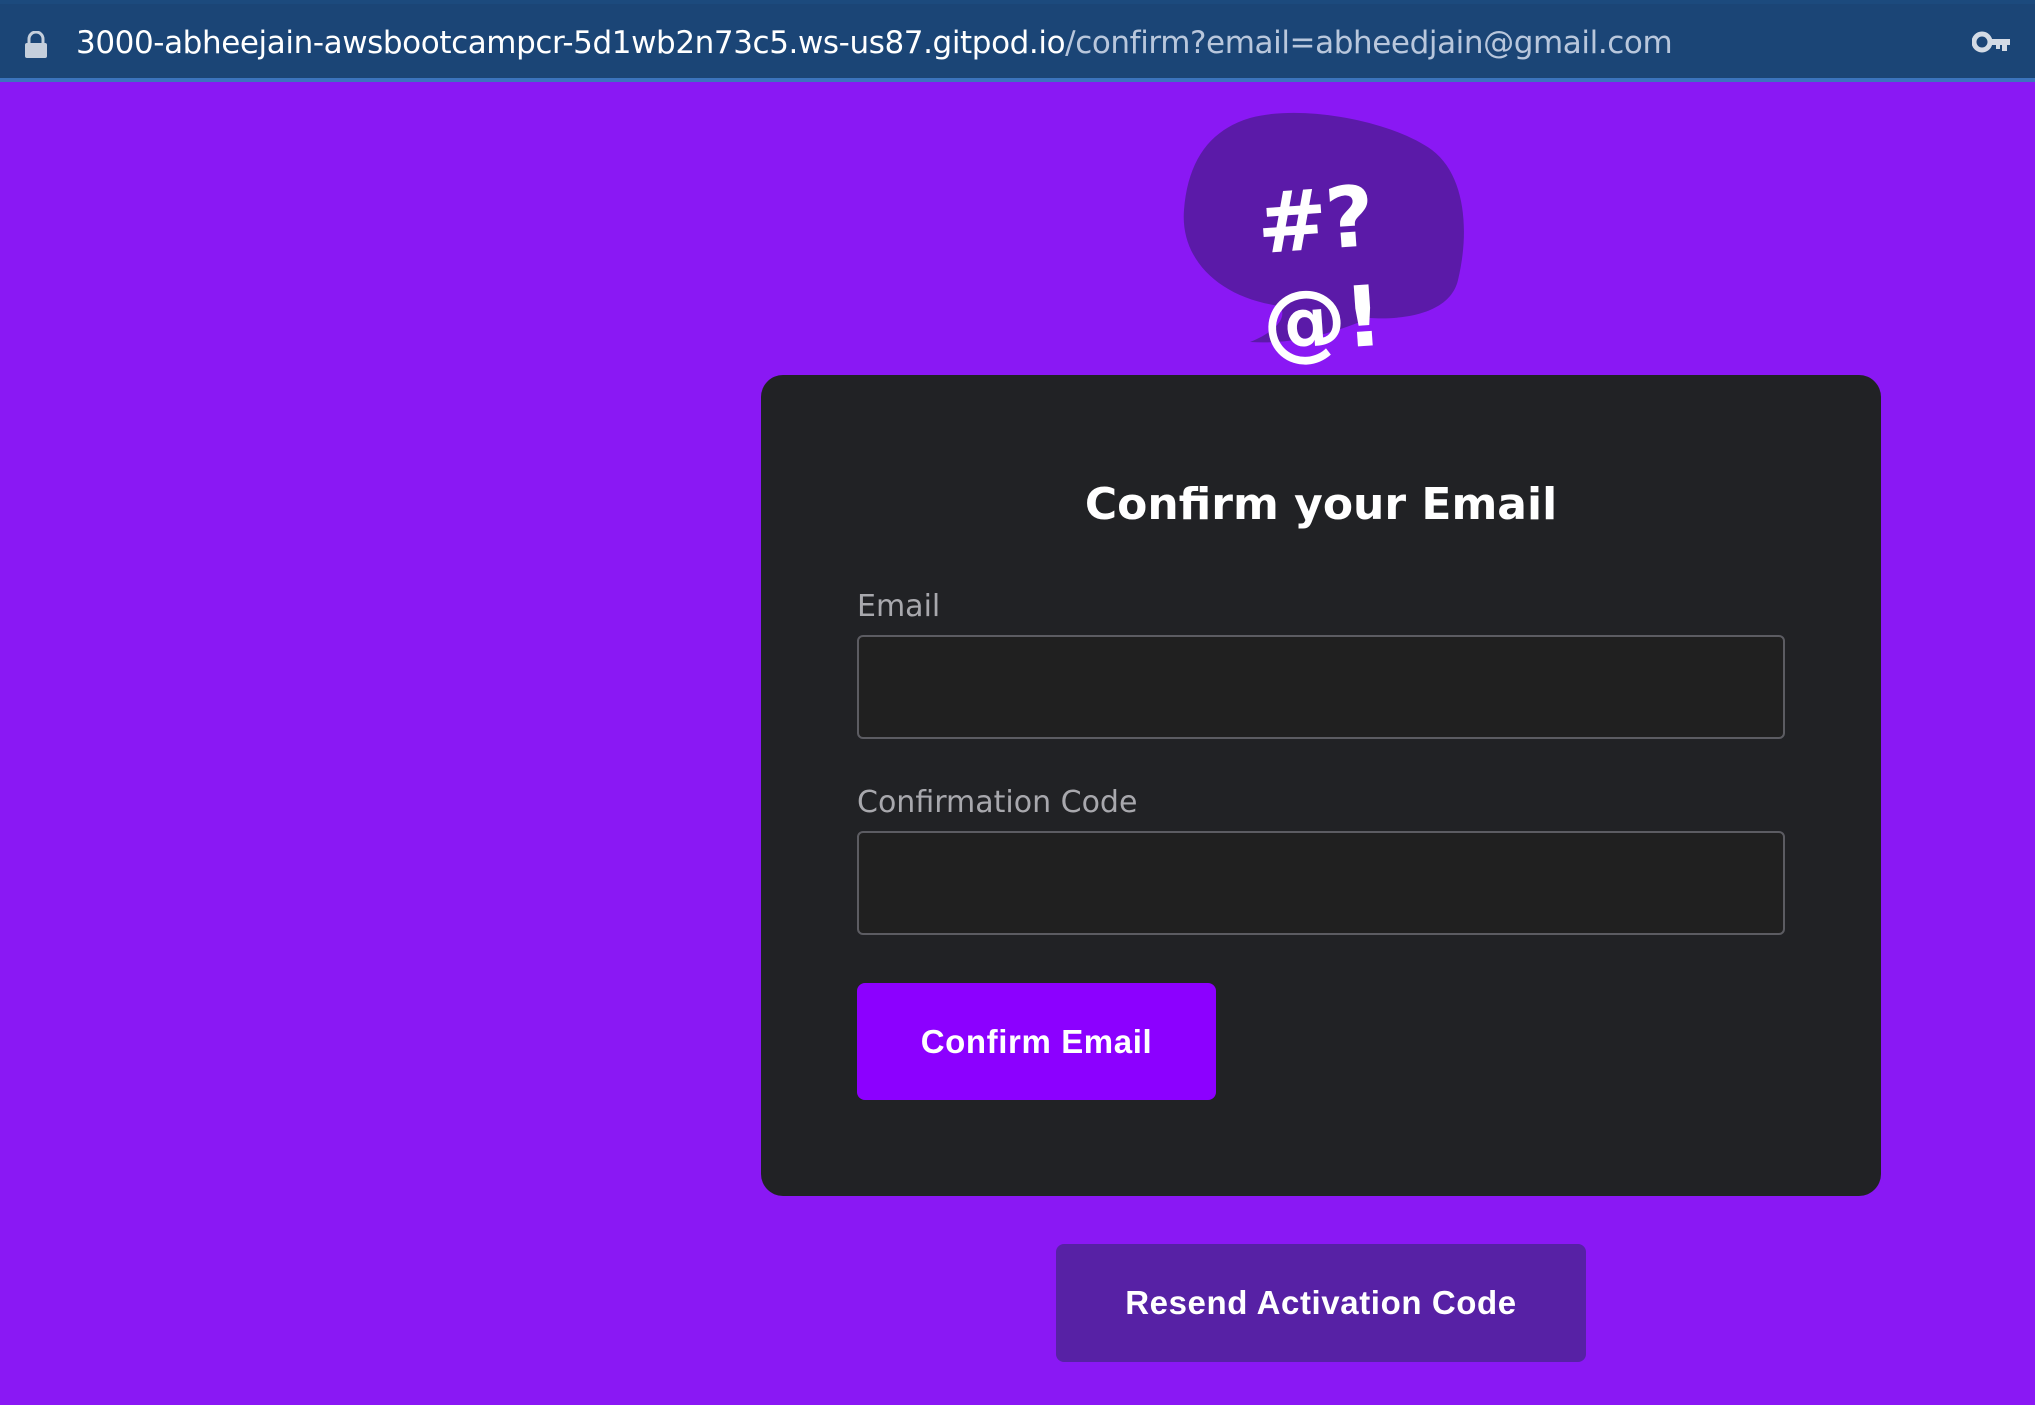 The width and height of the screenshot is (2035, 1405). Describe the element at coordinates (1369, 43) in the screenshot. I see `url-path: /confirm?email=abheedjain@gmail.com` at that location.